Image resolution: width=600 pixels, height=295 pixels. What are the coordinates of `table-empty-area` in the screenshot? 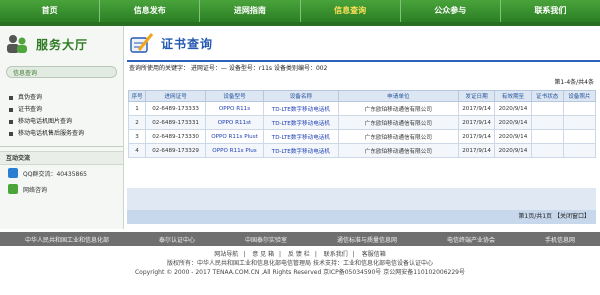 It's located at (361, 199).